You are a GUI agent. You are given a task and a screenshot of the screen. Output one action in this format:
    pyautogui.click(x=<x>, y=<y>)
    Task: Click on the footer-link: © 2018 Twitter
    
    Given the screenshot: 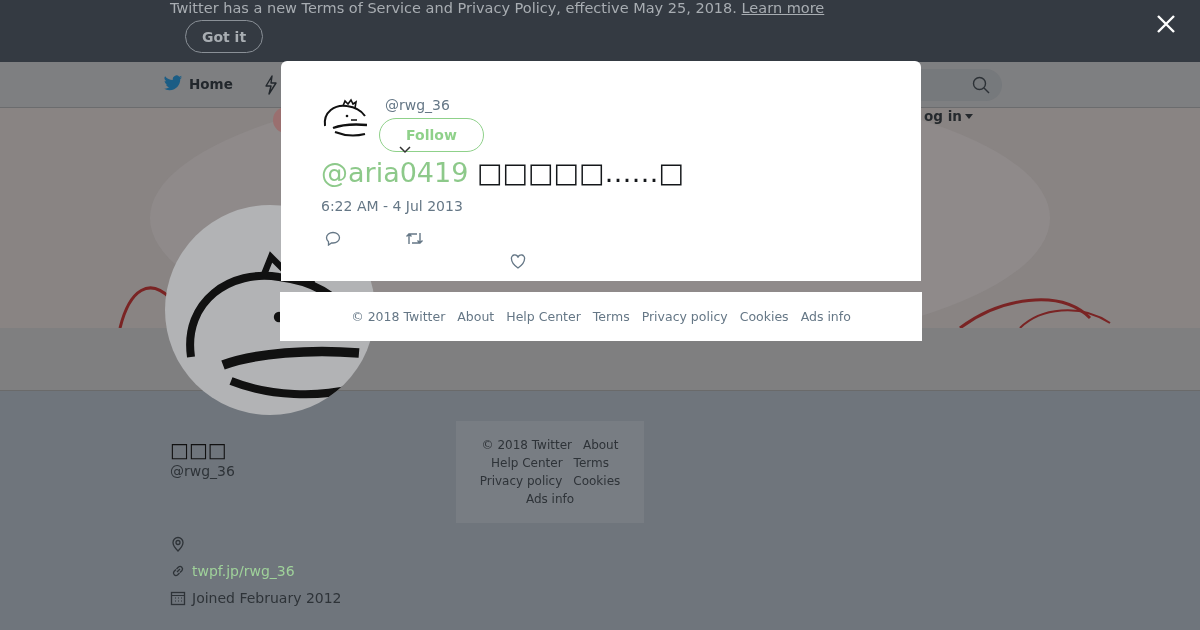 What is the action you would take?
    pyautogui.click(x=526, y=445)
    